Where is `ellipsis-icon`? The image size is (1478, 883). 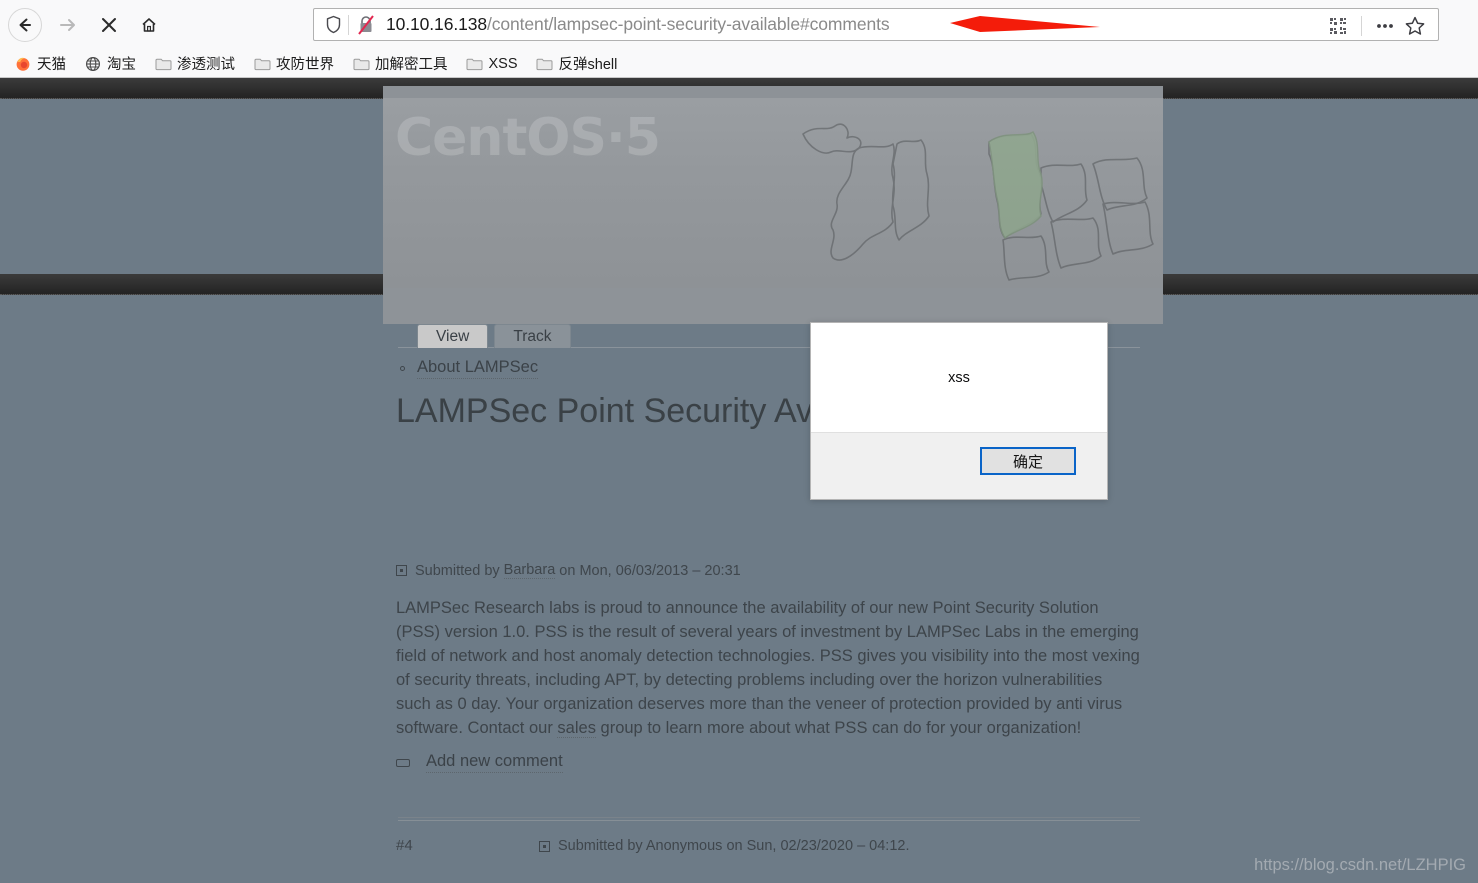 ellipsis-icon is located at coordinates (1385, 26).